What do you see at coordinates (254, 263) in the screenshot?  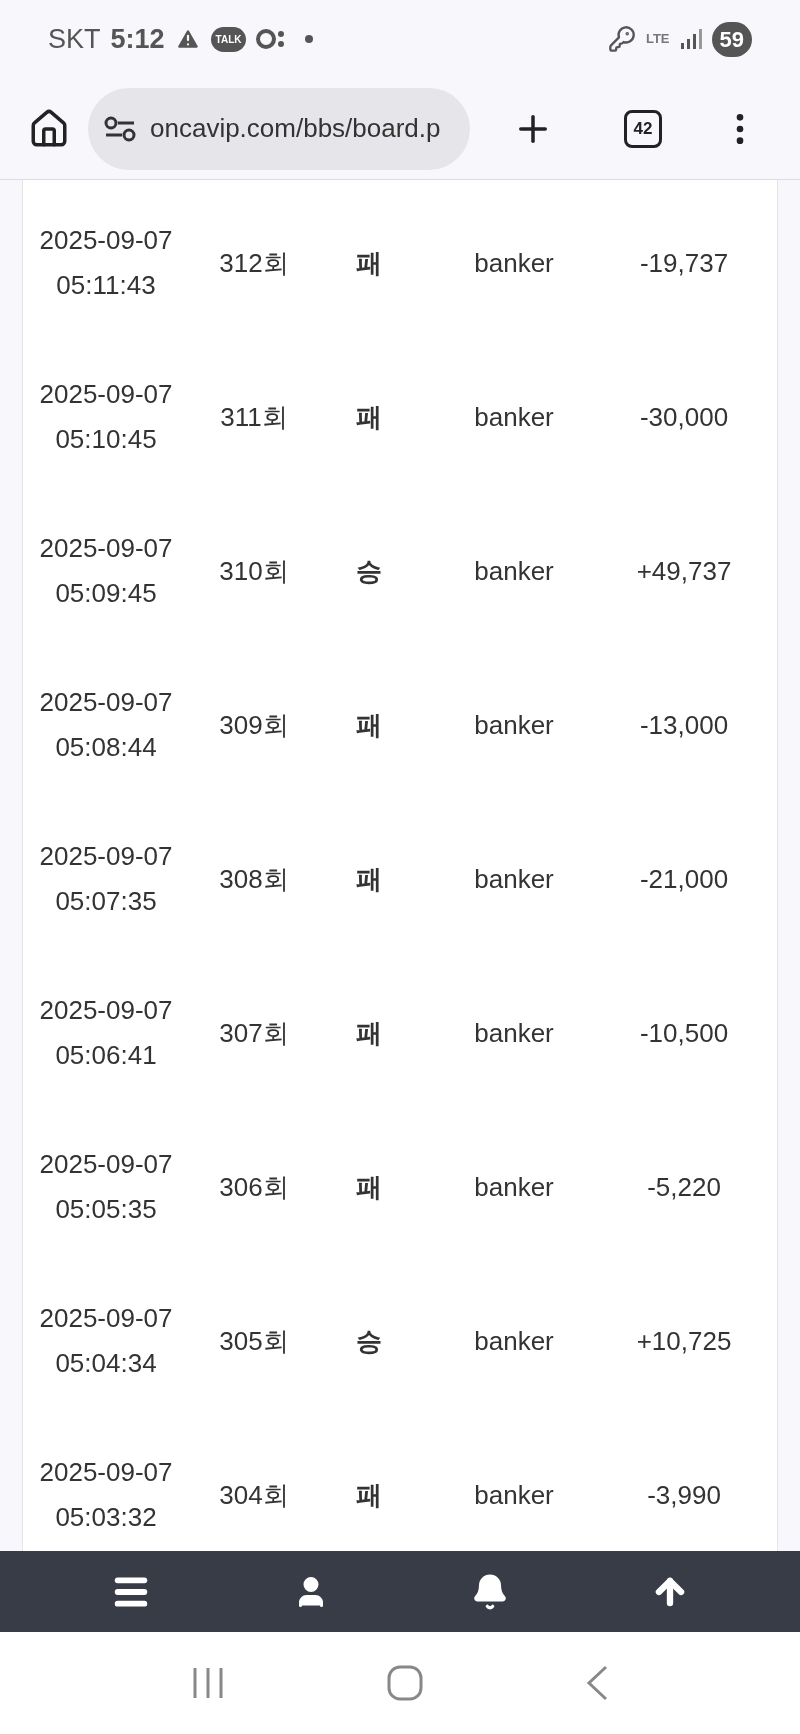 I see `round-cell-text: 312회` at bounding box center [254, 263].